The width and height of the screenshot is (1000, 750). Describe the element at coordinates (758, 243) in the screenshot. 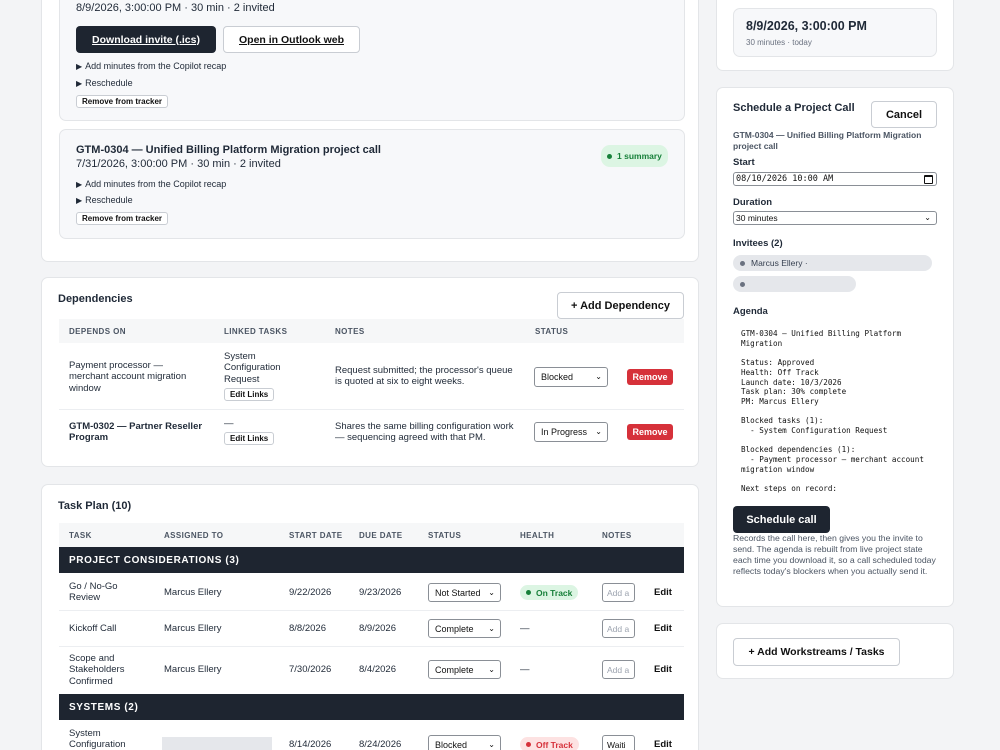

I see `invitees-label: Invitees (2)` at that location.